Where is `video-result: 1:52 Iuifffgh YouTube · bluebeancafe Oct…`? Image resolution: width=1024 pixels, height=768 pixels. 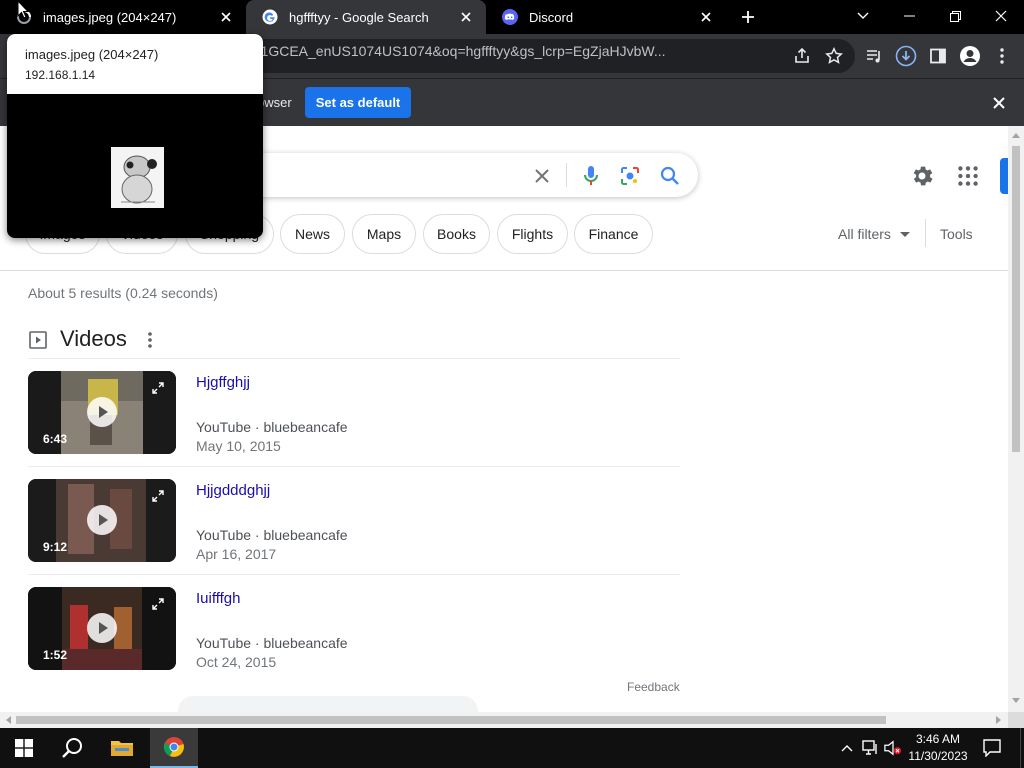
video-result: 1:52 Iuifffgh YouTube · bluebeancafe Oct… is located at coordinates (354, 637).